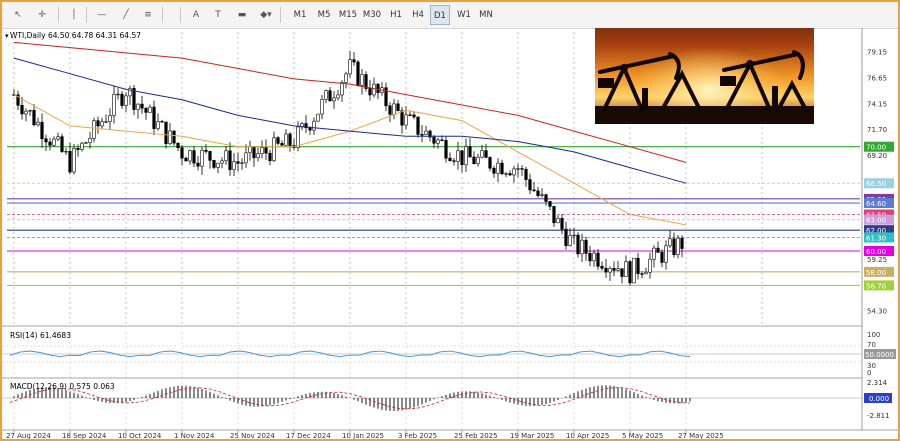 Image resolution: width=900 pixels, height=441 pixels. I want to click on rectangle-icon: ▬, so click(242, 15).